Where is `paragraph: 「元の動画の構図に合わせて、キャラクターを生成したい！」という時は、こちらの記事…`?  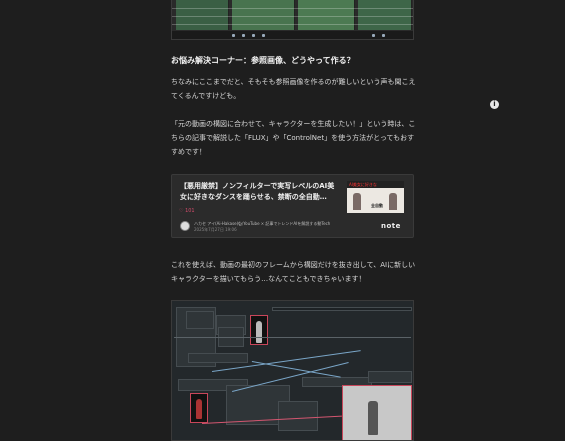 paragraph: 「元の動画の構図に合わせて、キャラクターを生成したい！」という時は、こちらの記事… is located at coordinates (293, 138).